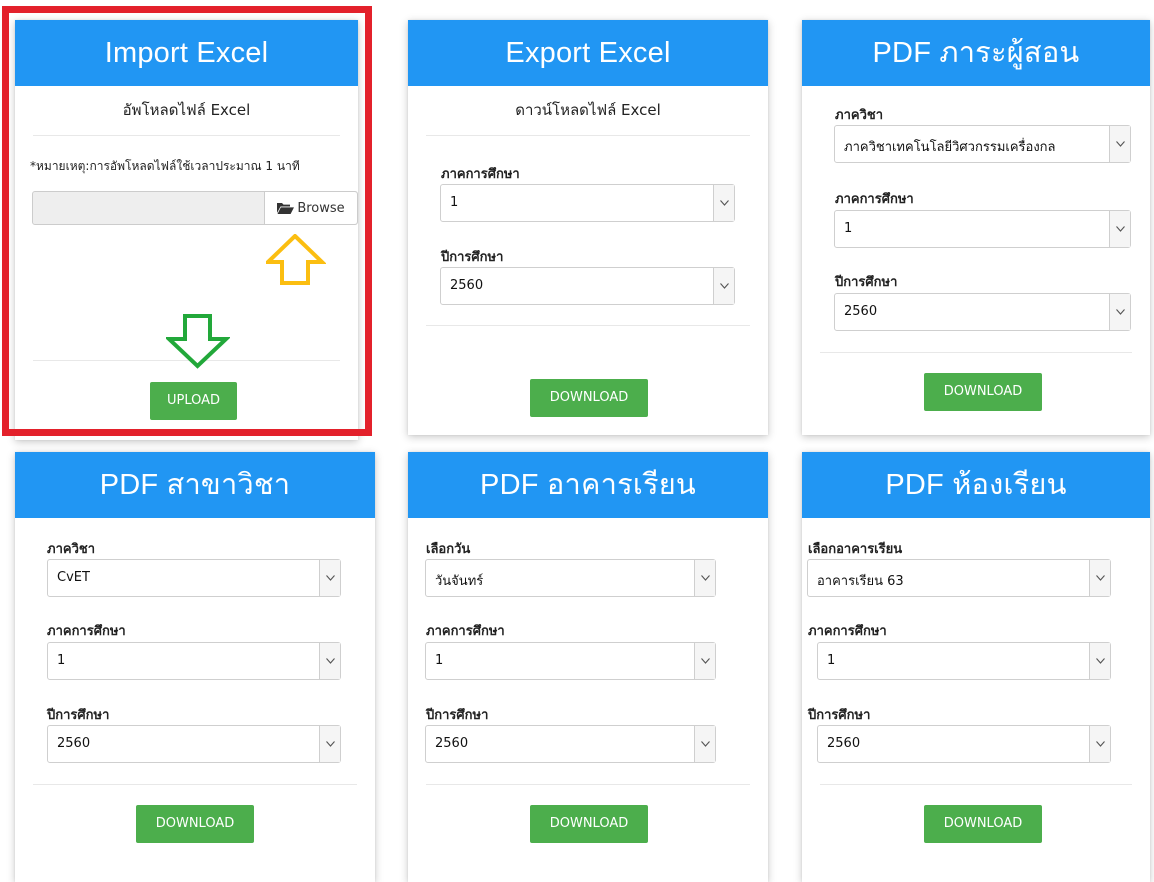 The image size is (1154, 882). Describe the element at coordinates (855, 549) in the screenshot. I see `building-label: เลือกอาคารเรียน` at that location.